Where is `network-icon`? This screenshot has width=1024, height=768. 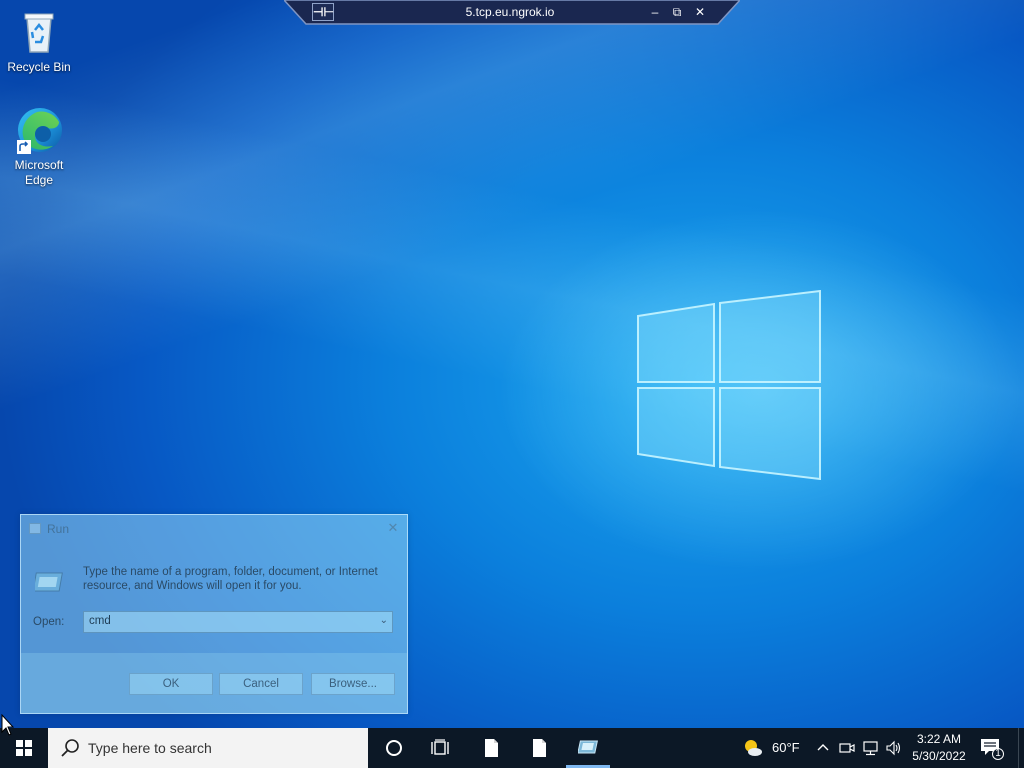
network-icon is located at coordinates (870, 748).